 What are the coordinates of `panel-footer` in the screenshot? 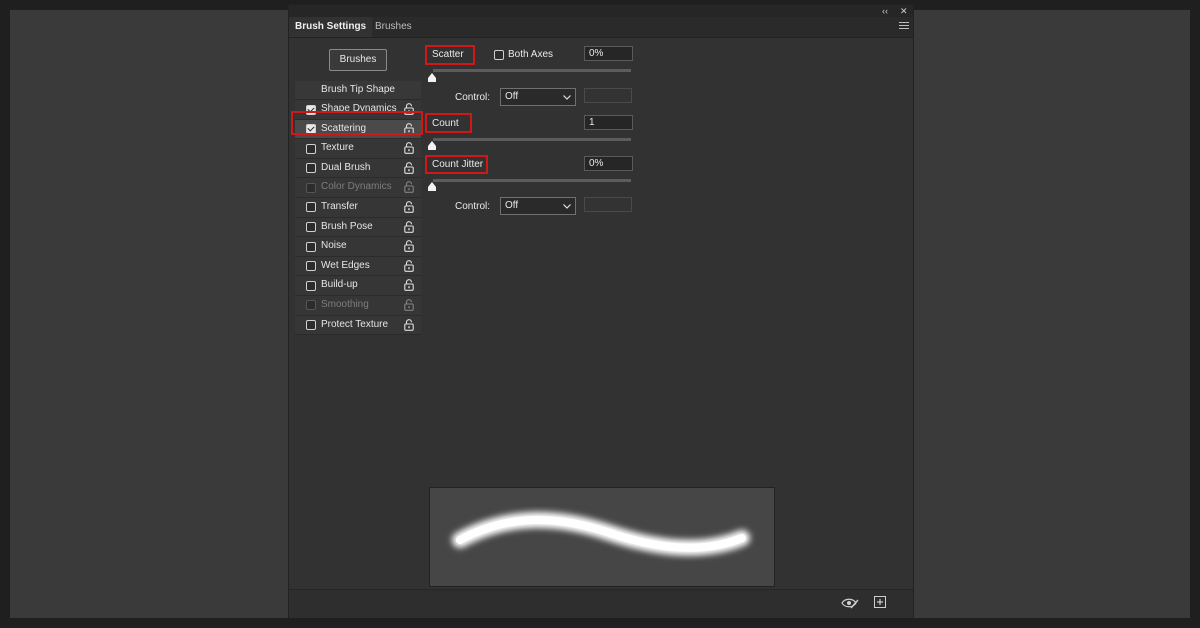 It's located at (601, 603).